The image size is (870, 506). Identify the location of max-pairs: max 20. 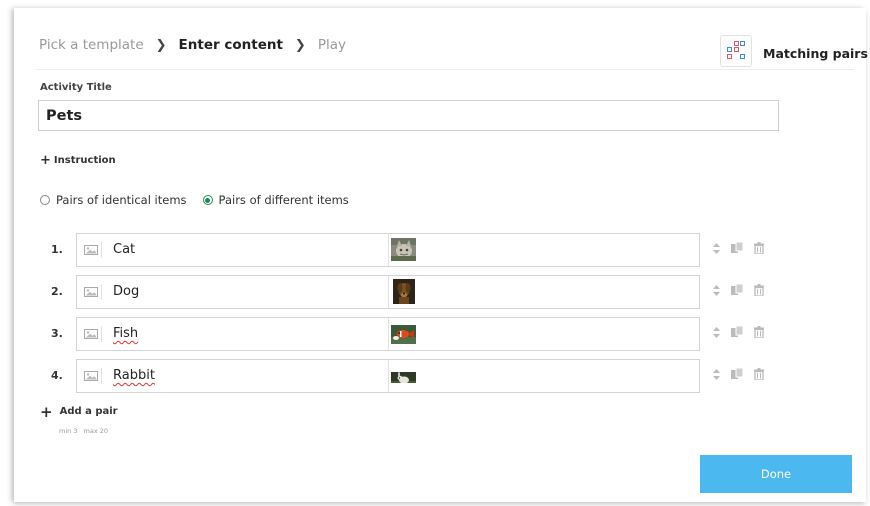
(96, 431).